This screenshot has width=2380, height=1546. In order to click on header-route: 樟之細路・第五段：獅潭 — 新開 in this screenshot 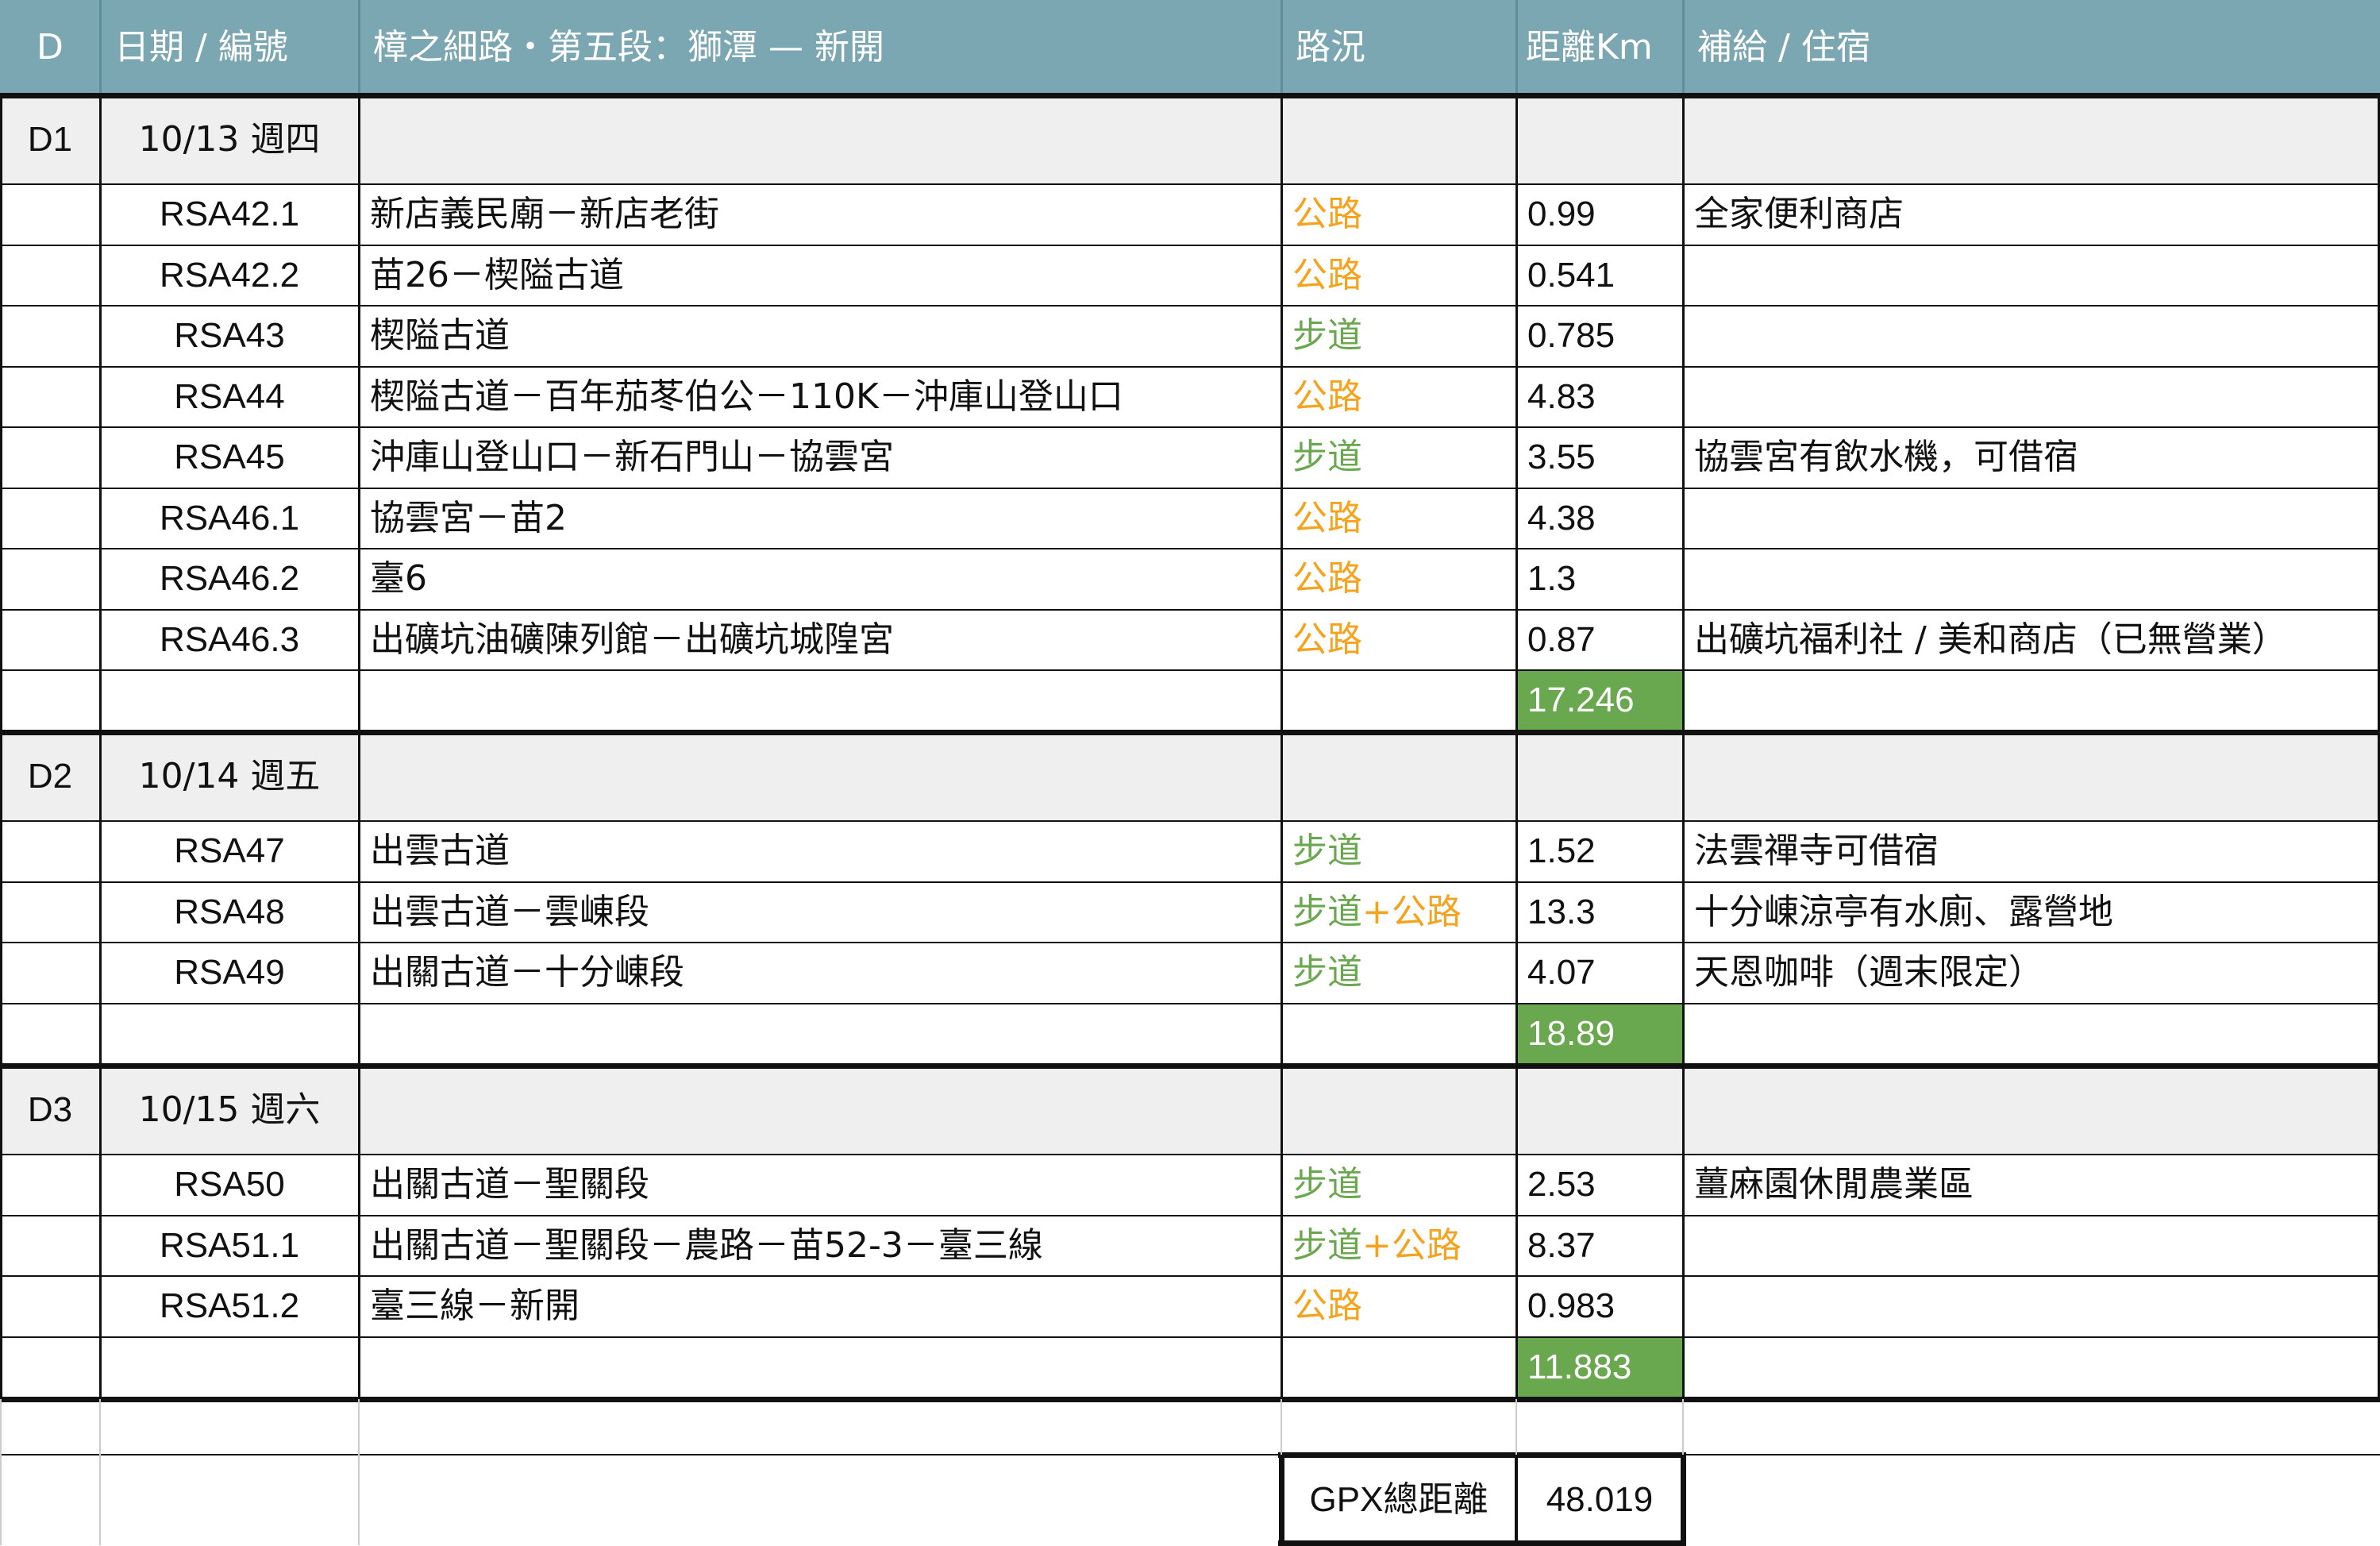, I will do `click(820, 47)`.